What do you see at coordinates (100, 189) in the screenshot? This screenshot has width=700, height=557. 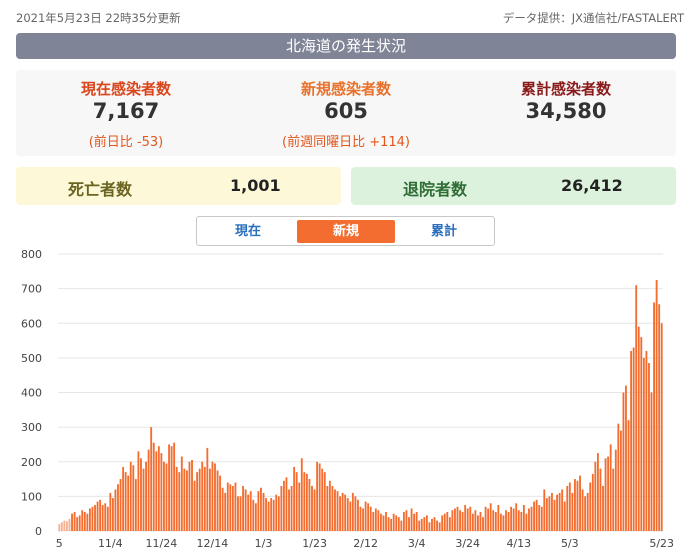 I see `deaths-label: 死亡者数` at bounding box center [100, 189].